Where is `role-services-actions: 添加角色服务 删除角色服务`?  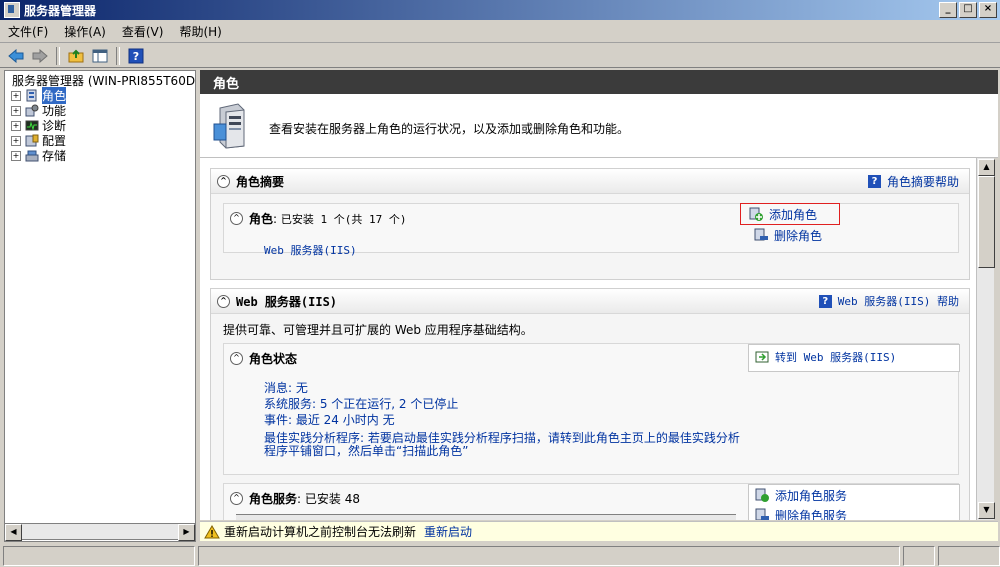 role-services-actions: 添加角色服务 删除角色服务 is located at coordinates (854, 502).